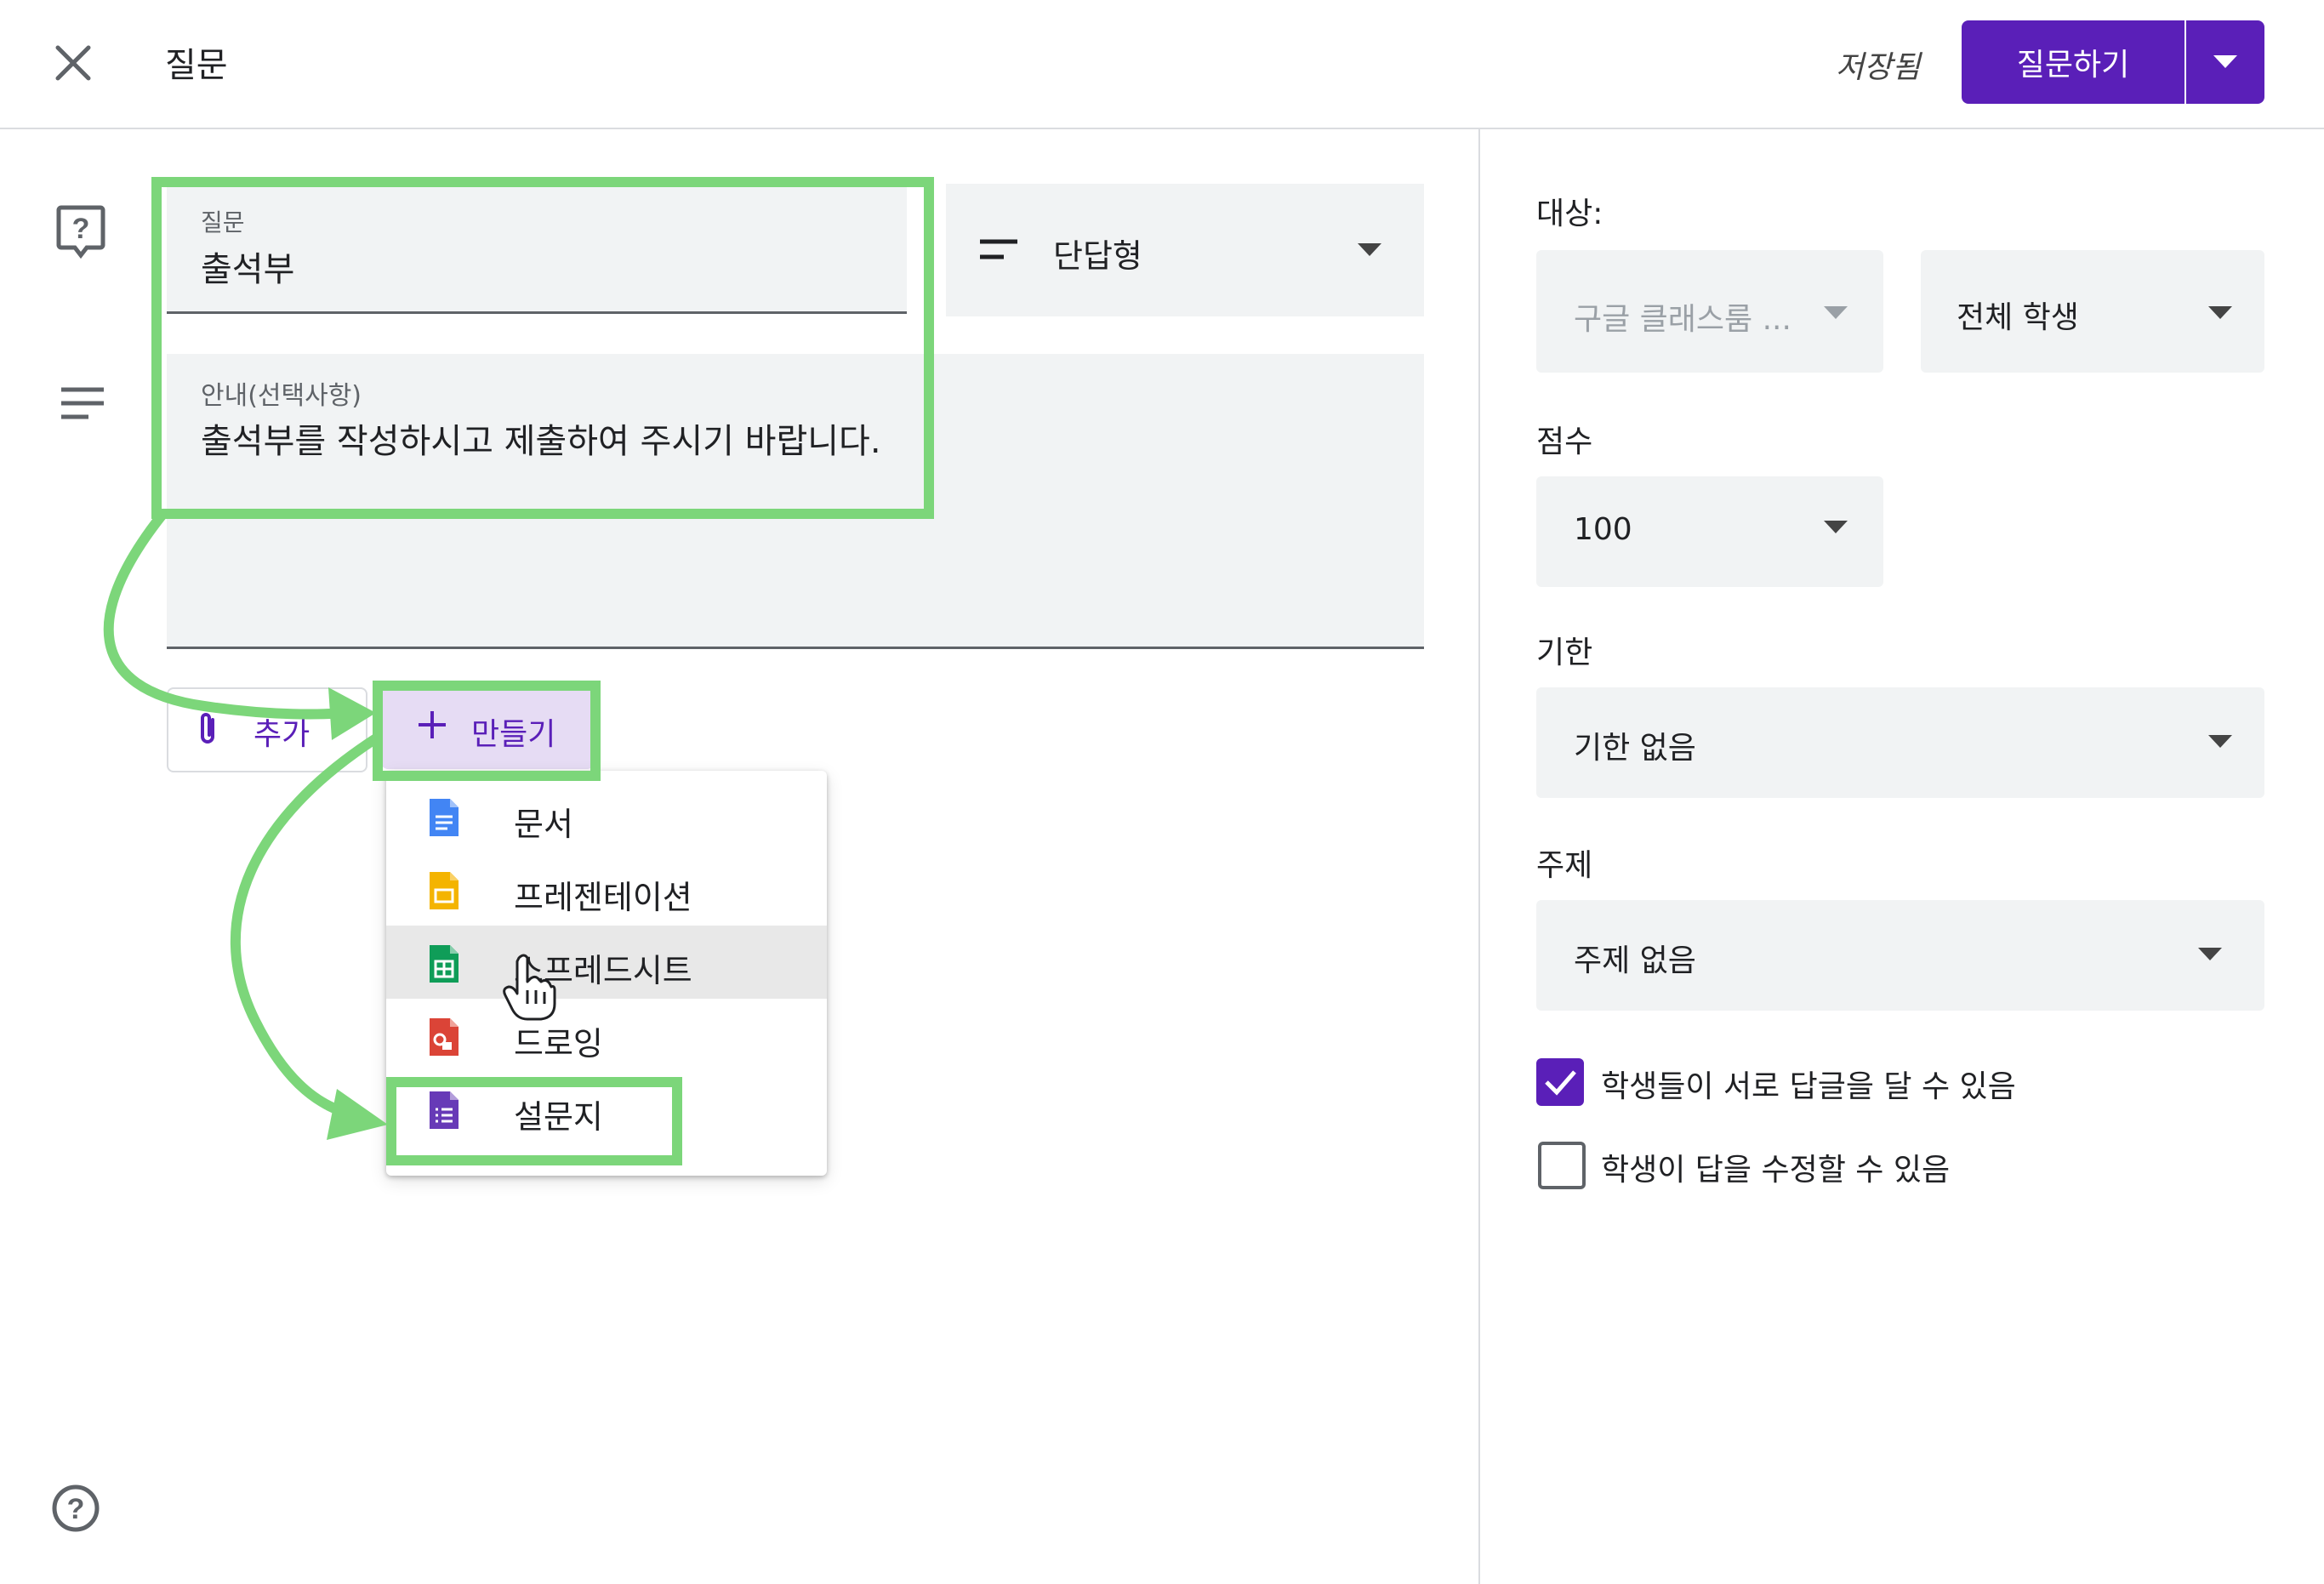 The width and height of the screenshot is (2324, 1584). Describe the element at coordinates (247, 267) in the screenshot. I see `question-input-value: 출석부` at that location.